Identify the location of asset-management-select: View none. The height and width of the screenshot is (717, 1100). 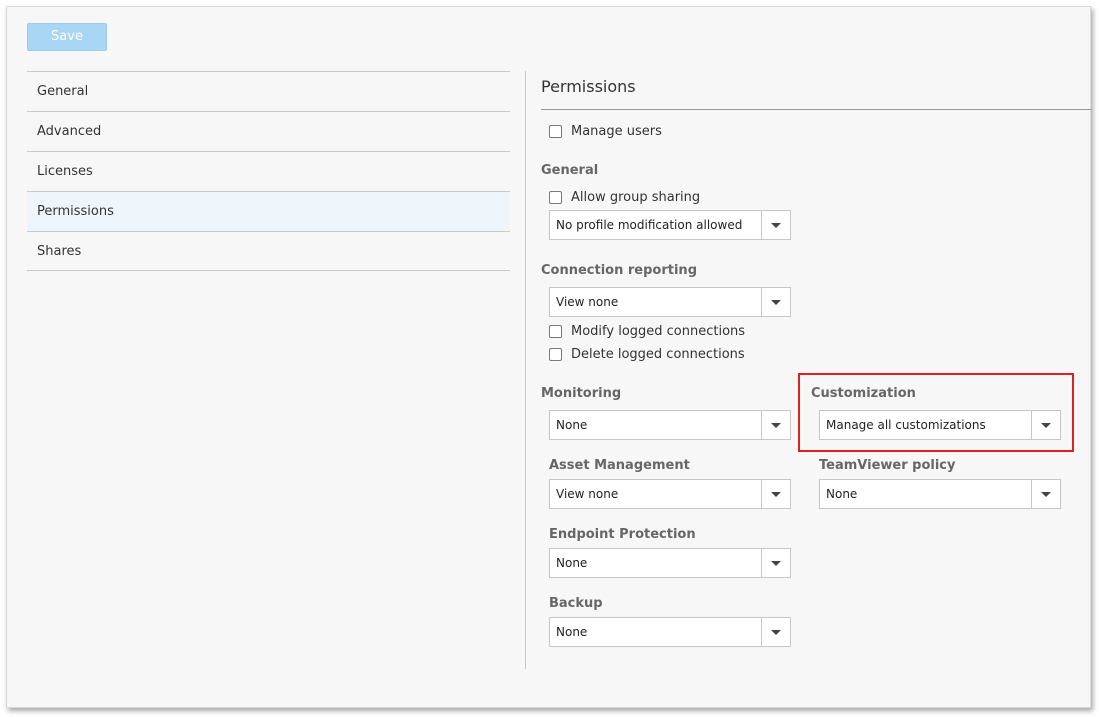
(670, 494).